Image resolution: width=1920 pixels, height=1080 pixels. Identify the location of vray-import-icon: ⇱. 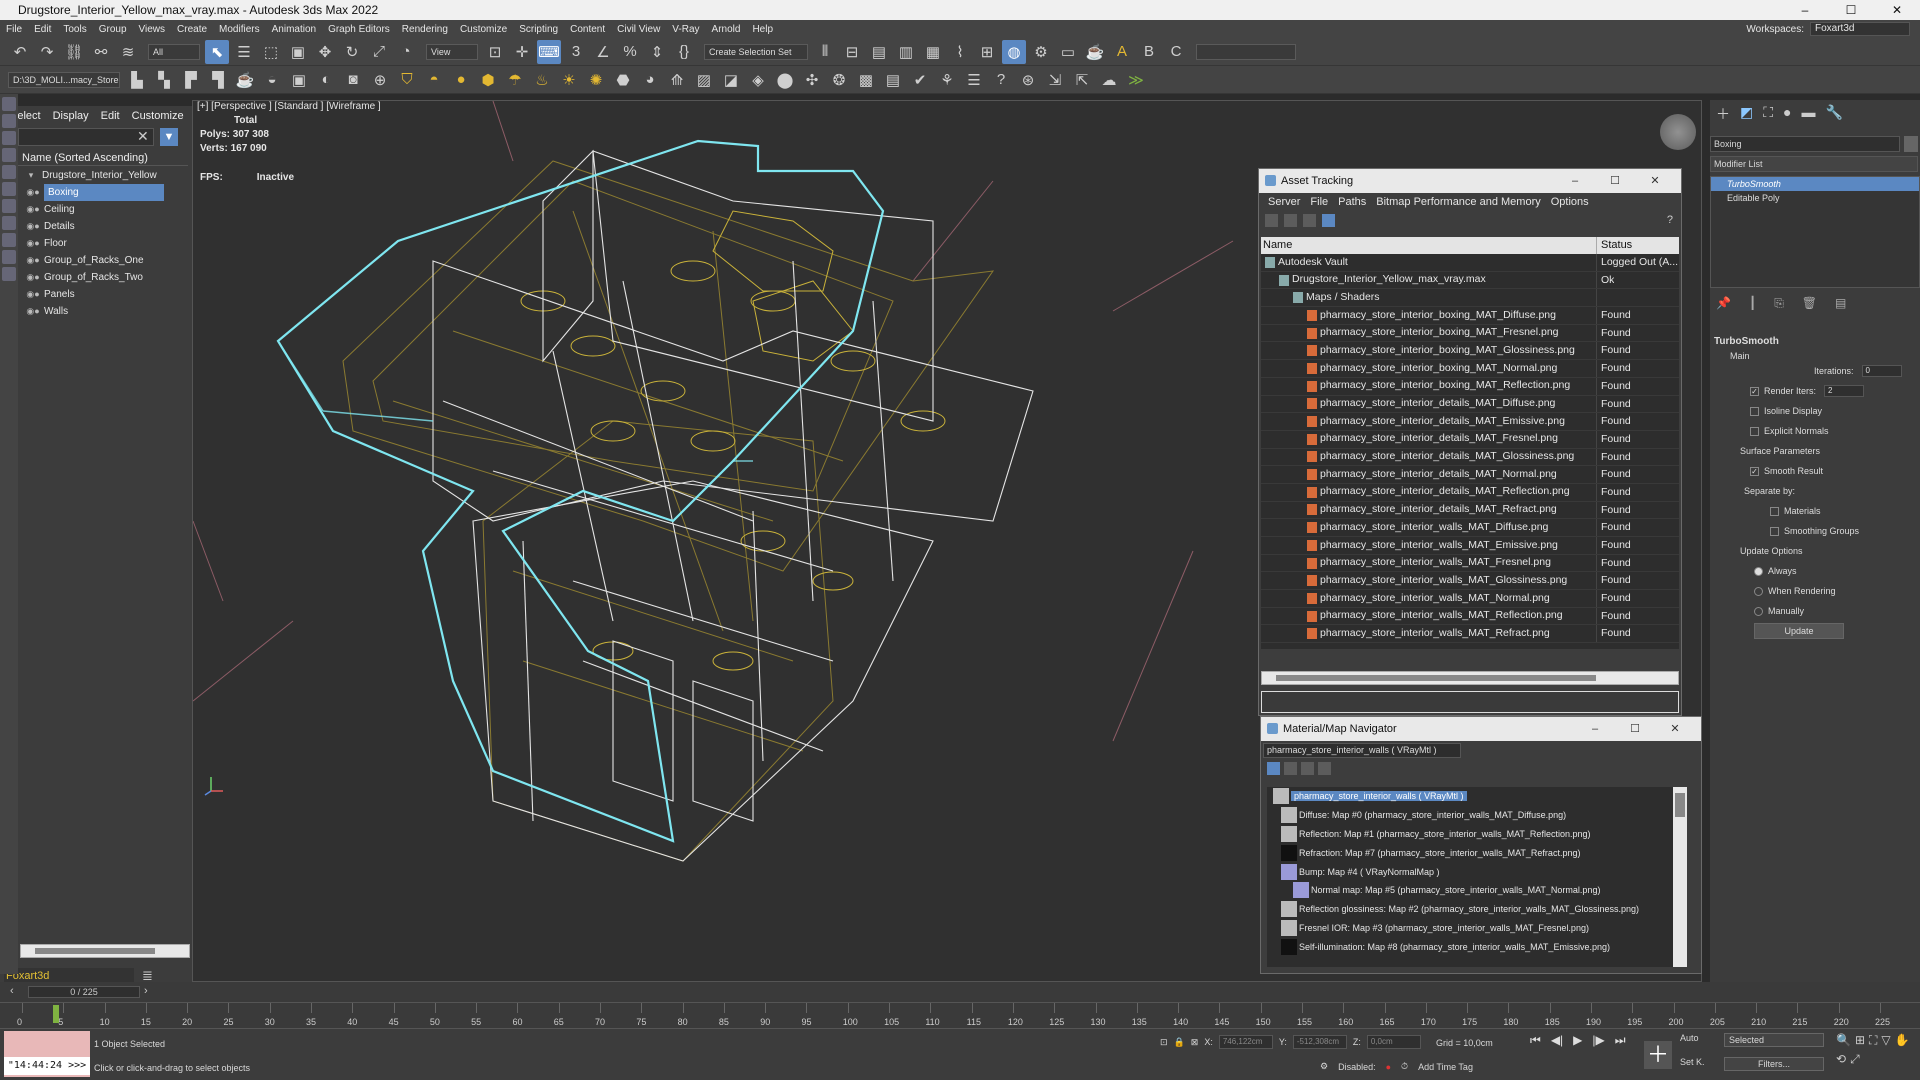
(1082, 80).